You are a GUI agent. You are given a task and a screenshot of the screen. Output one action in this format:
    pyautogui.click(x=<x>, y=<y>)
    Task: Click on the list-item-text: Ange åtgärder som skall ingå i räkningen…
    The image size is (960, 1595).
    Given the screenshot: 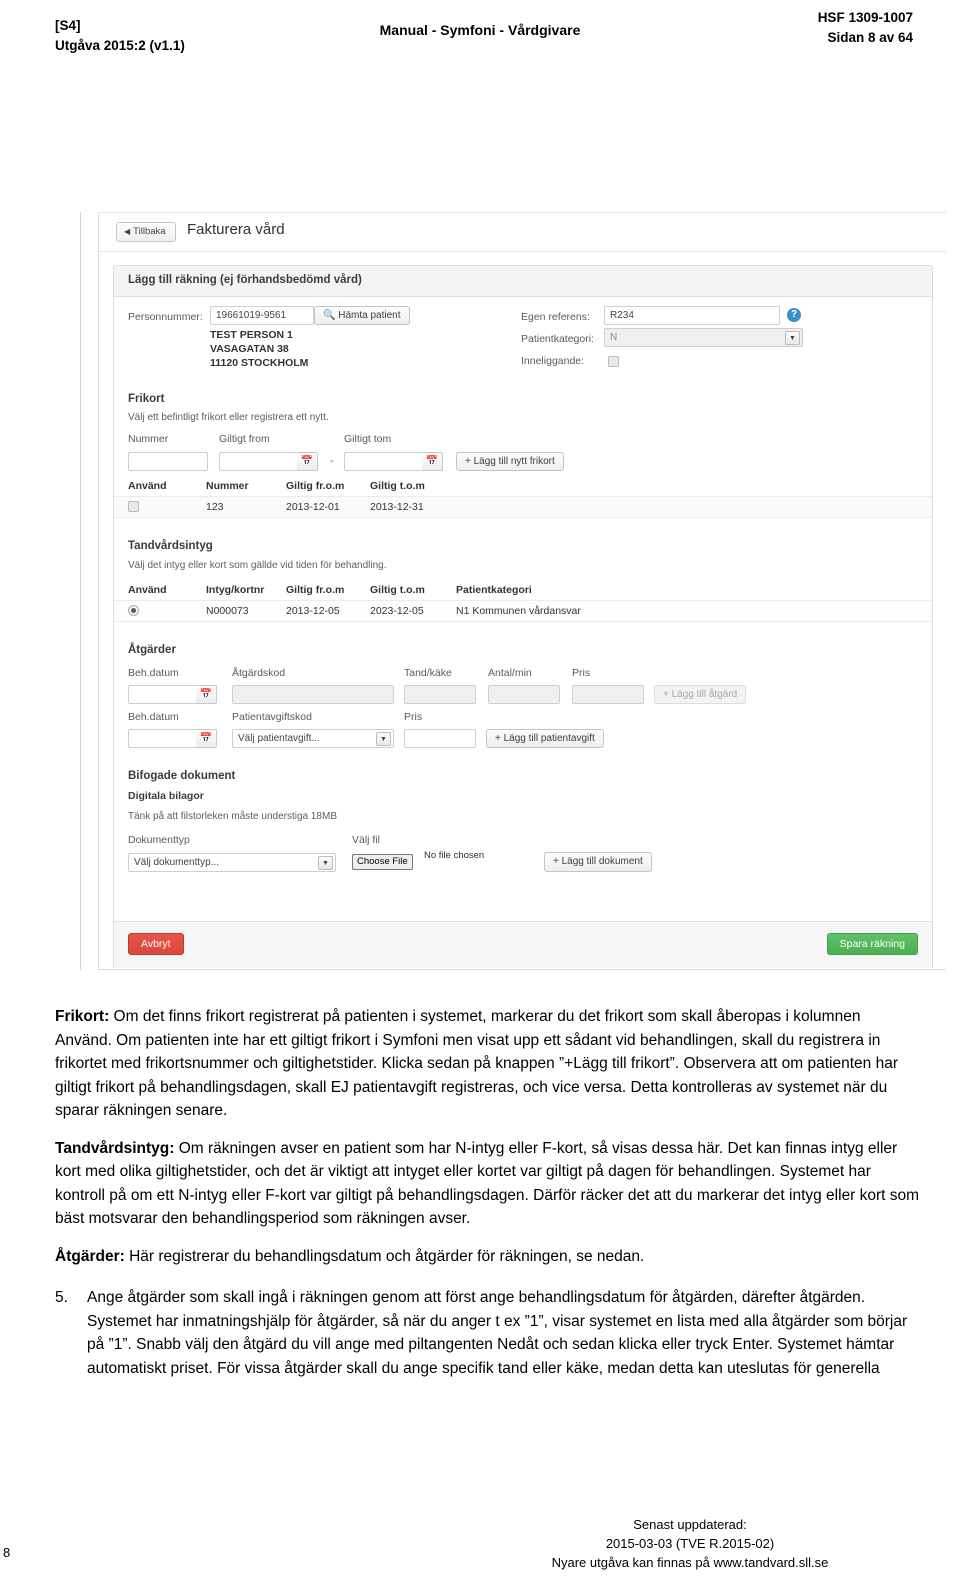 What is the action you would take?
    pyautogui.click(x=497, y=1333)
    